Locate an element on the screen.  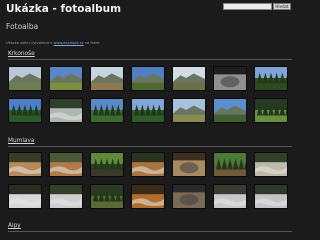
page-header: Ukázka - fotoalbum Fotoalba Hledat is located at coordinates (150, 19).